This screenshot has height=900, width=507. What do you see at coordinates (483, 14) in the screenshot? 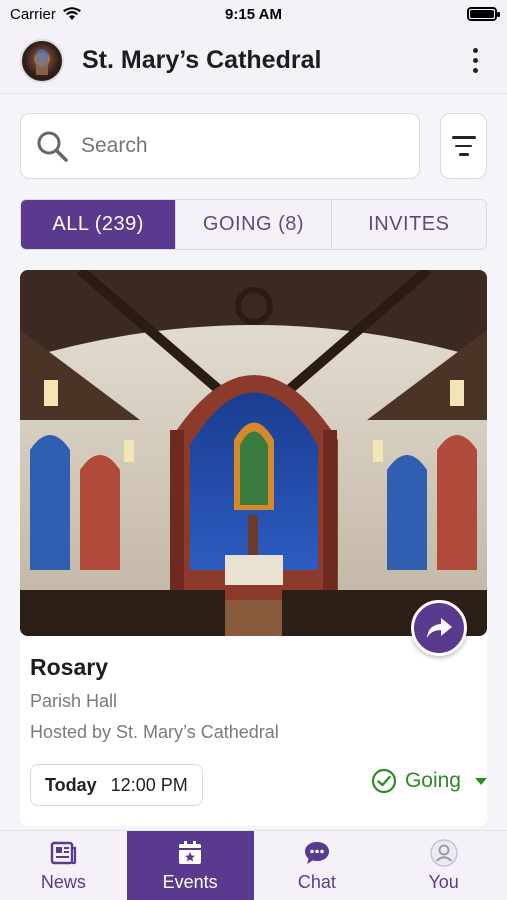
I see `battery-icon` at bounding box center [483, 14].